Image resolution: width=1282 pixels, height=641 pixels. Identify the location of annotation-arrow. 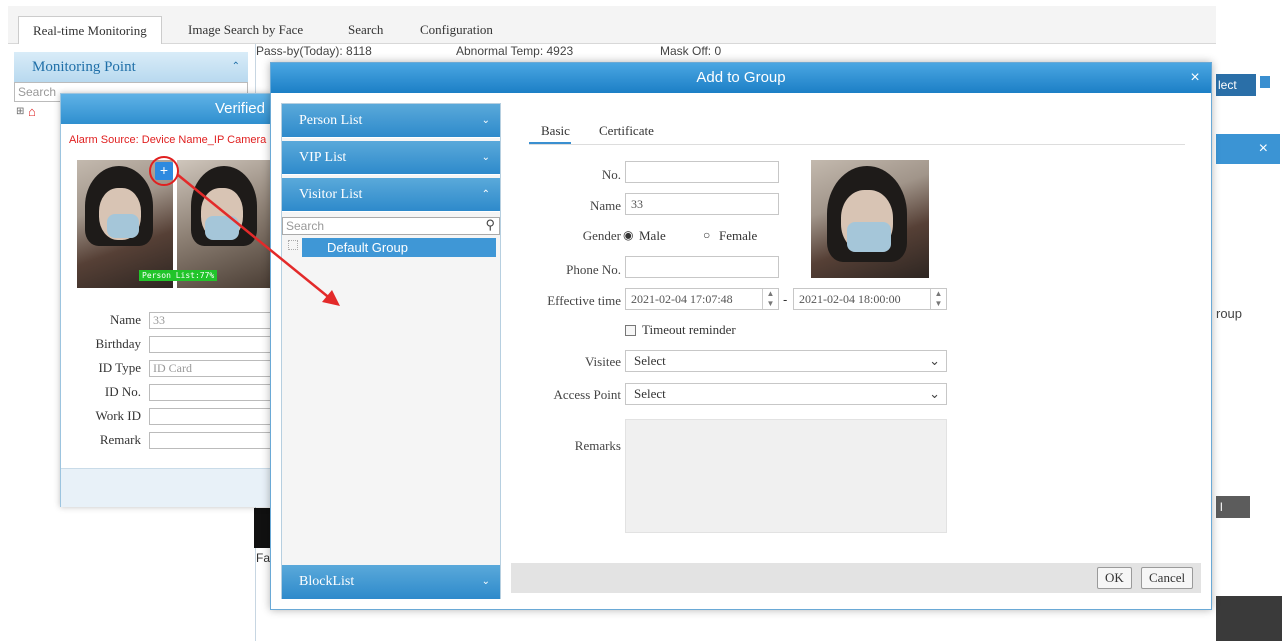
(258, 240).